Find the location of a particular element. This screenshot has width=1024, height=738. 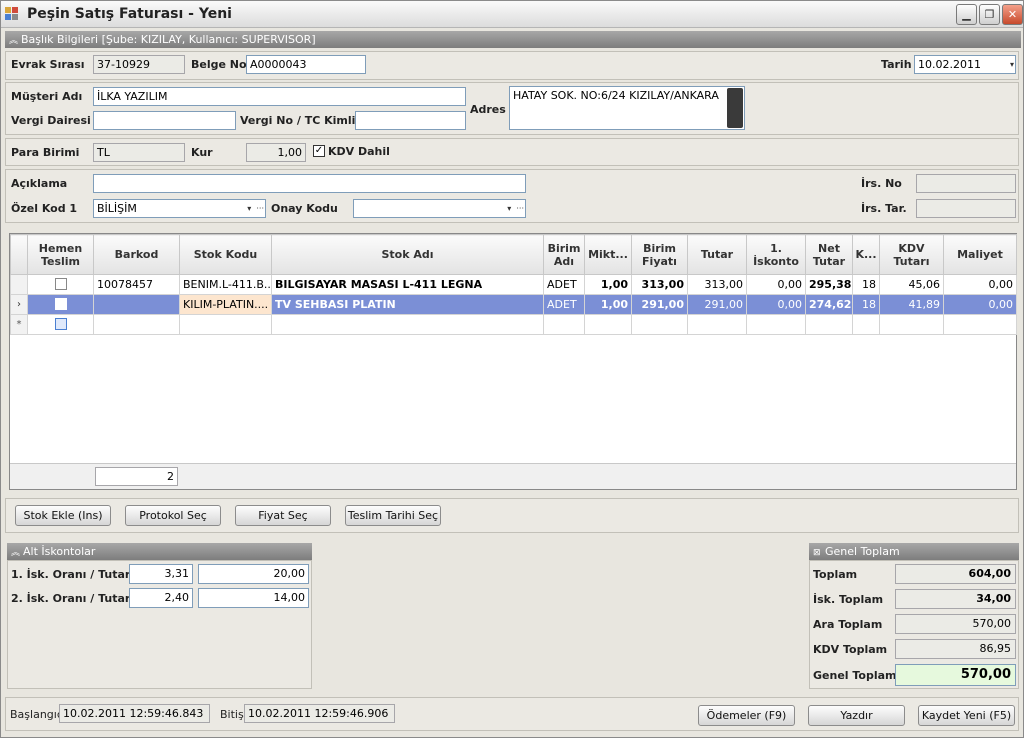

kdv-tutari-cell: 45,06 is located at coordinates (911, 284).